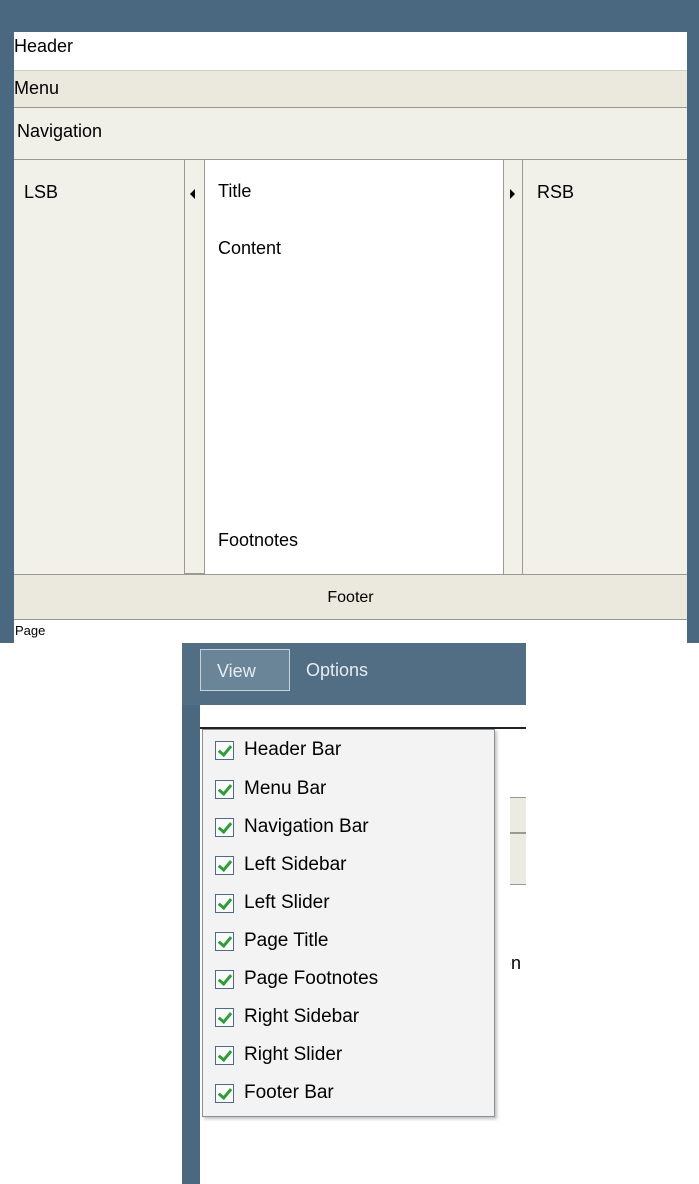 This screenshot has width=699, height=1184. Describe the element at coordinates (354, 367) in the screenshot. I see `content-area: Title Content Footnotes` at that location.